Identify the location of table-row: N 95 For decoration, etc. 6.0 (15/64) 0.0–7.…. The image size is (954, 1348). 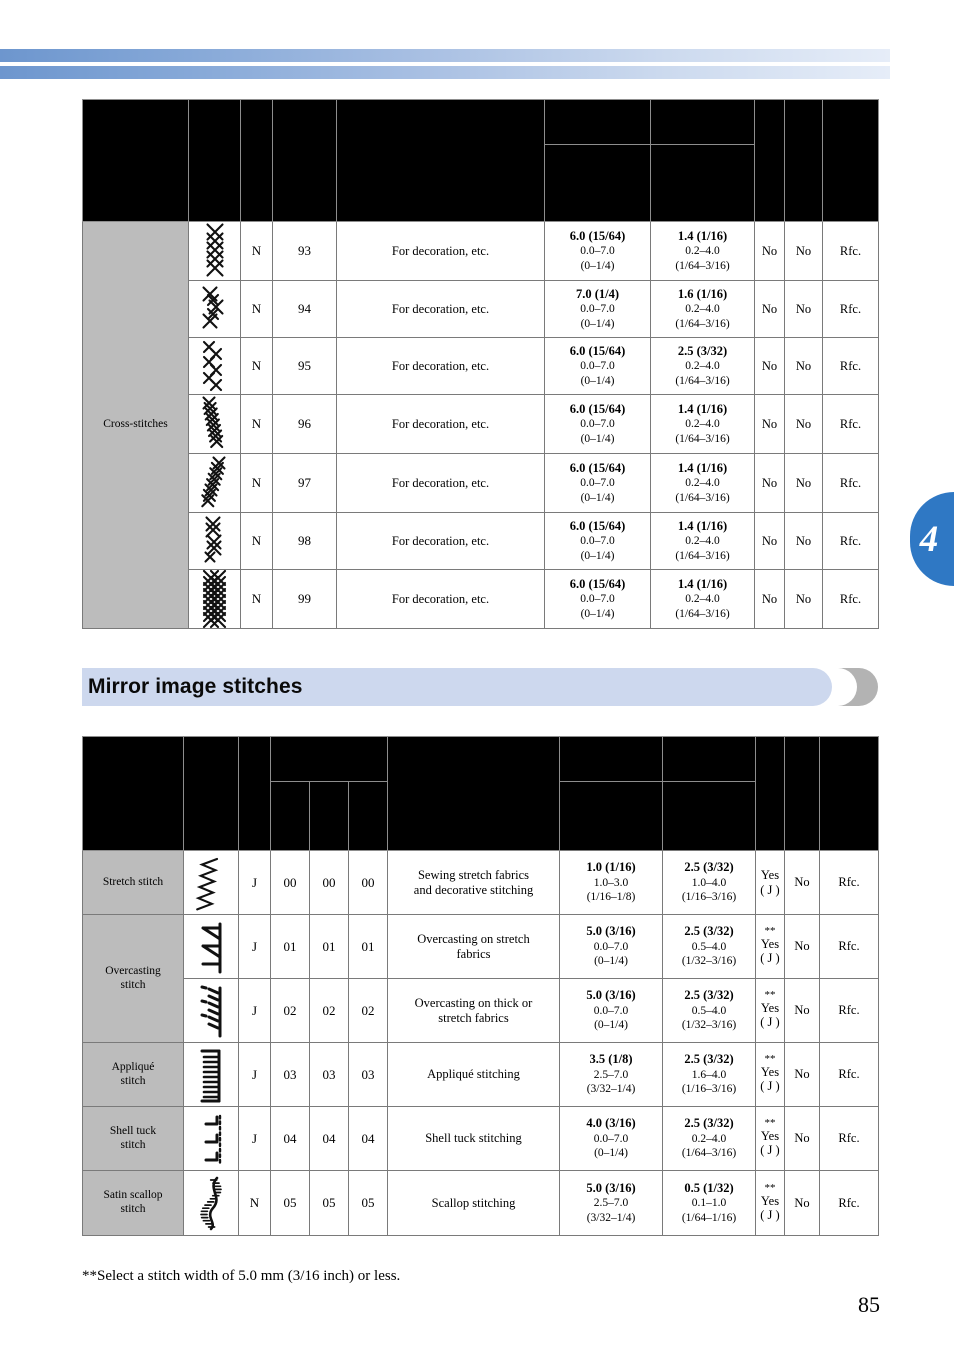
(481, 366).